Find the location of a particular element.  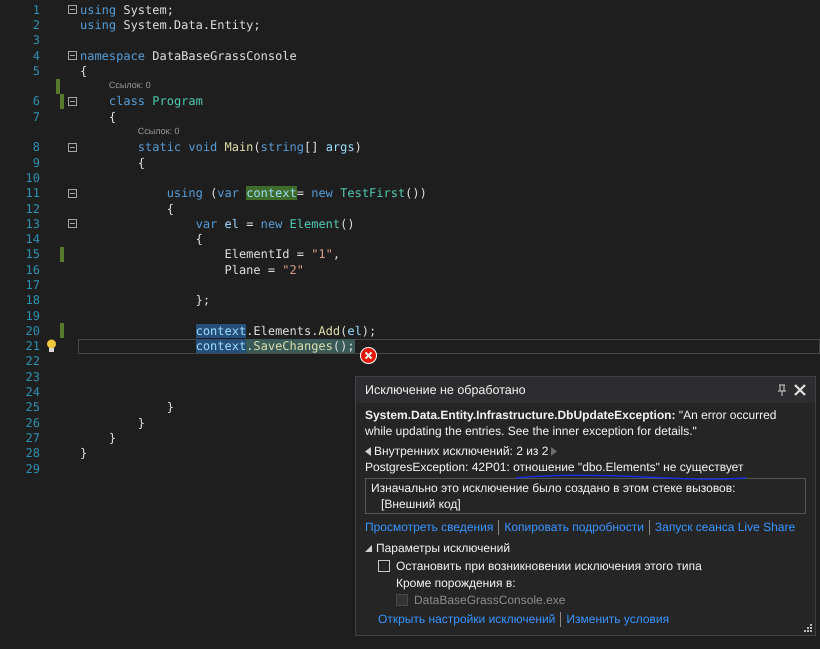

checkbox-label: DataBaseGrassConsole.exe is located at coordinates (490, 600).